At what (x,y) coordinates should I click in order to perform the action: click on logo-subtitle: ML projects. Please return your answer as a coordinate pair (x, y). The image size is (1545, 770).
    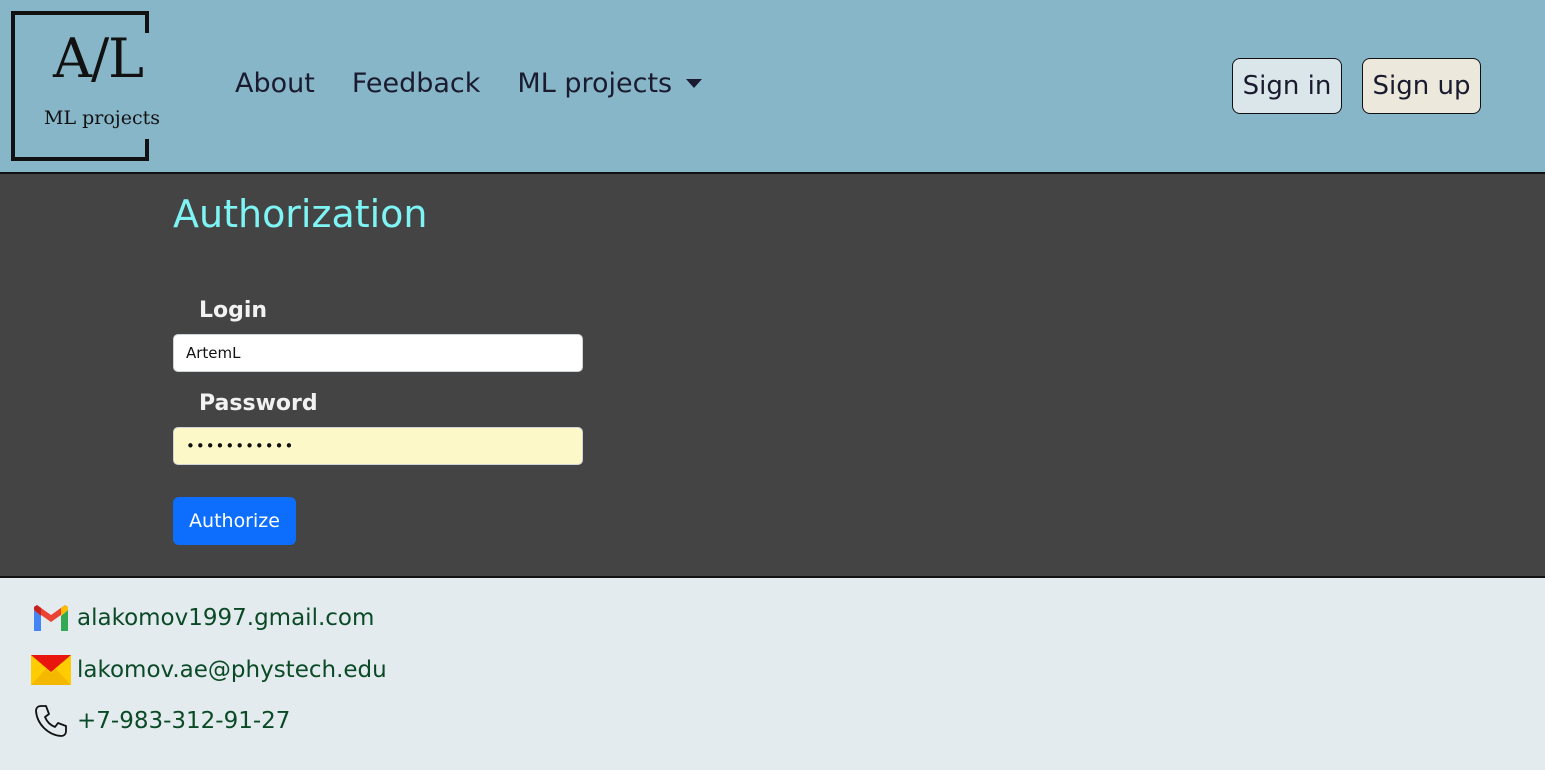
    Looking at the image, I should click on (102, 118).